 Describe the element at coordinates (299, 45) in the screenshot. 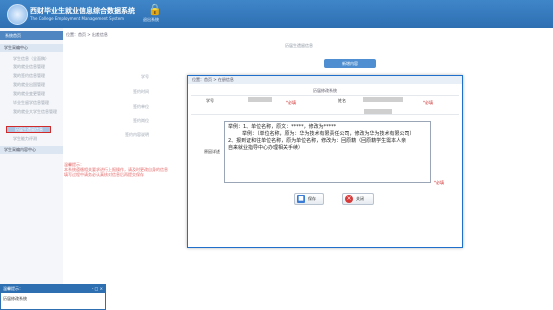

I see `panel-title: 历届生遗留信息` at that location.